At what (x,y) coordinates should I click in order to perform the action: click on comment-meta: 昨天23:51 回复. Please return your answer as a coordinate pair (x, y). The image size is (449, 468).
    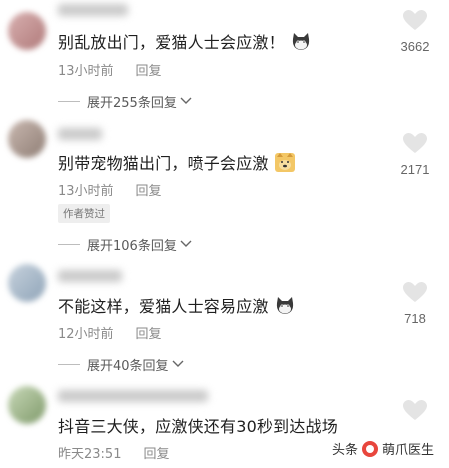
    Looking at the image, I should click on (113, 452).